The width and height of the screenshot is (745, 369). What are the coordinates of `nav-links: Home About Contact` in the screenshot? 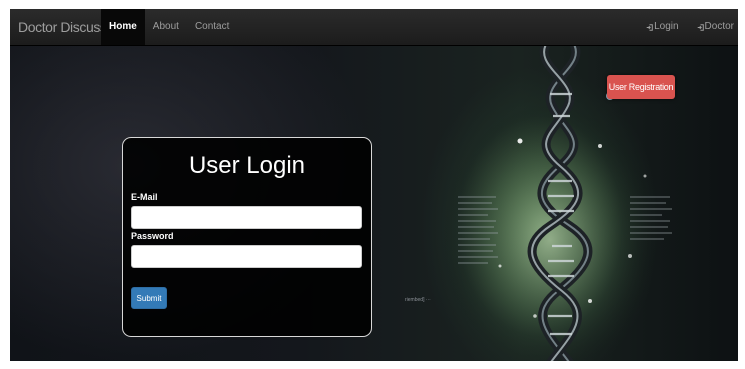 It's located at (169, 27).